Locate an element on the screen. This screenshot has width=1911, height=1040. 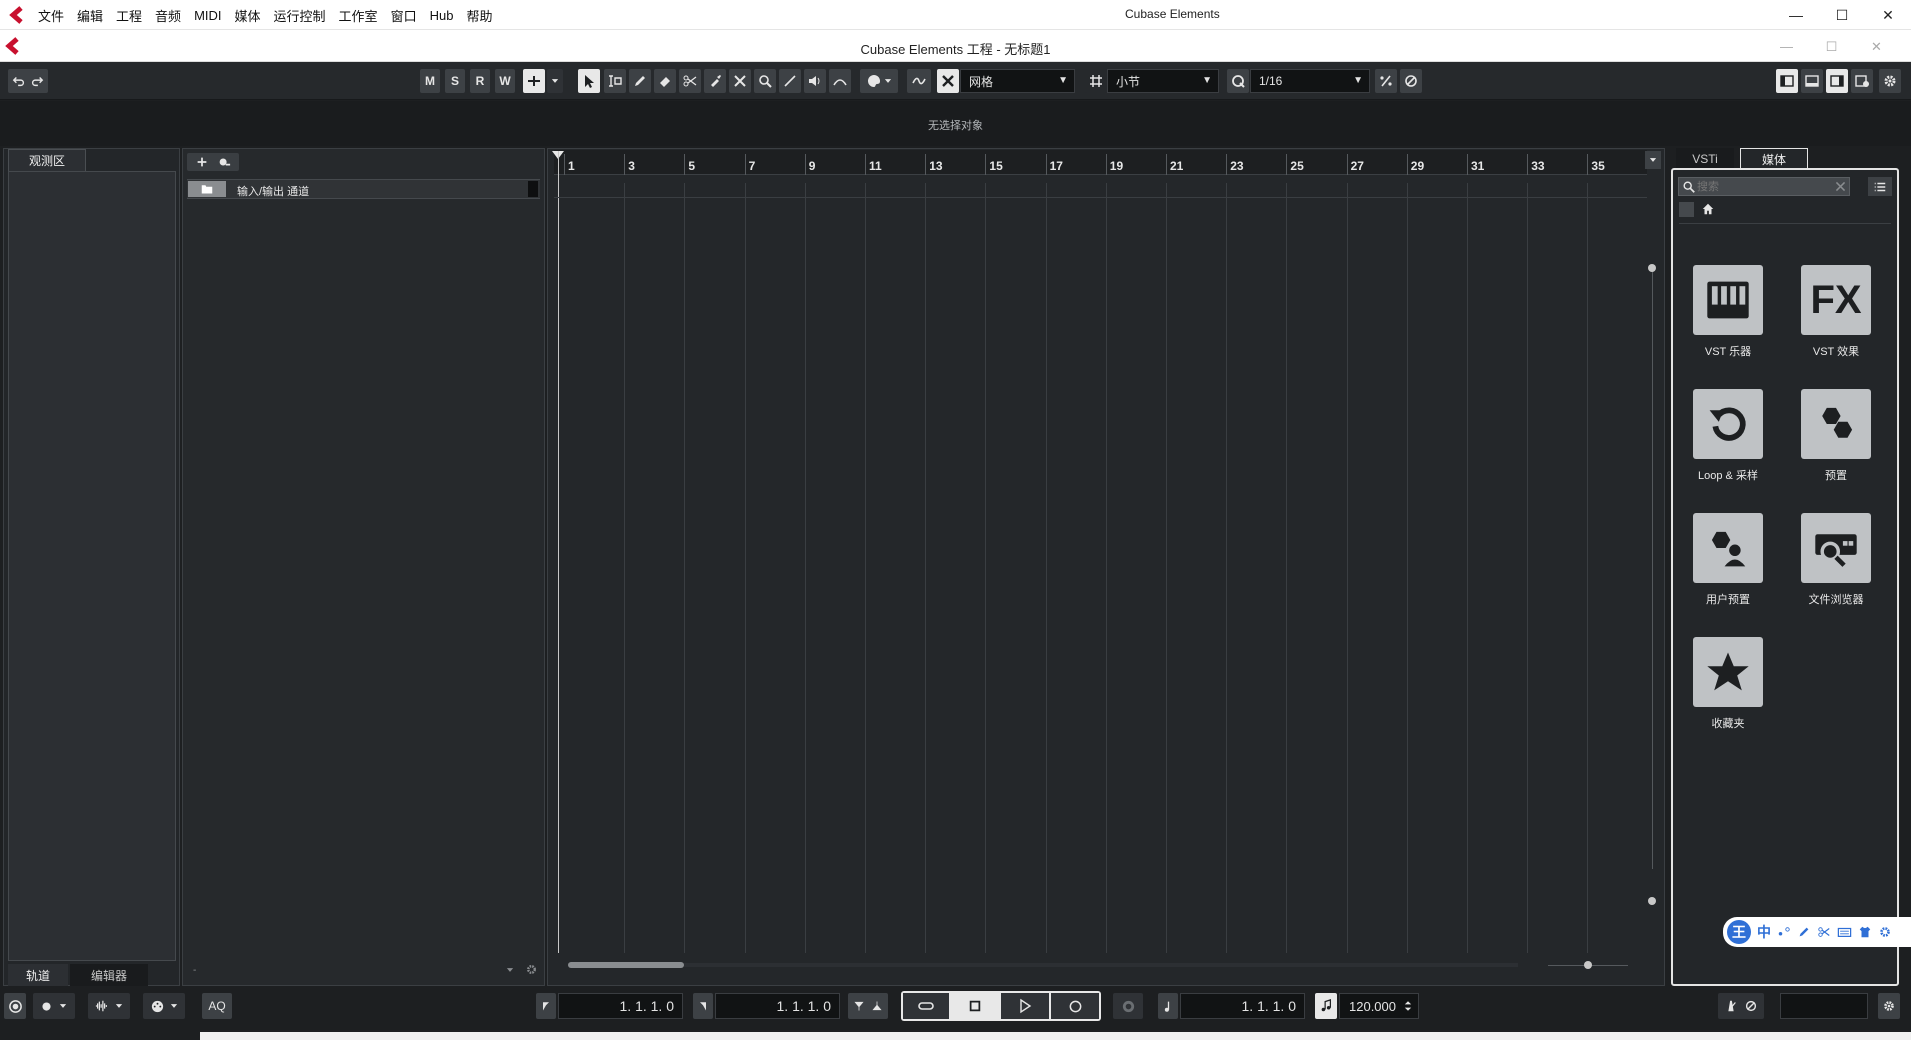
setup-window-layout-button is located at coordinates (1862, 81).